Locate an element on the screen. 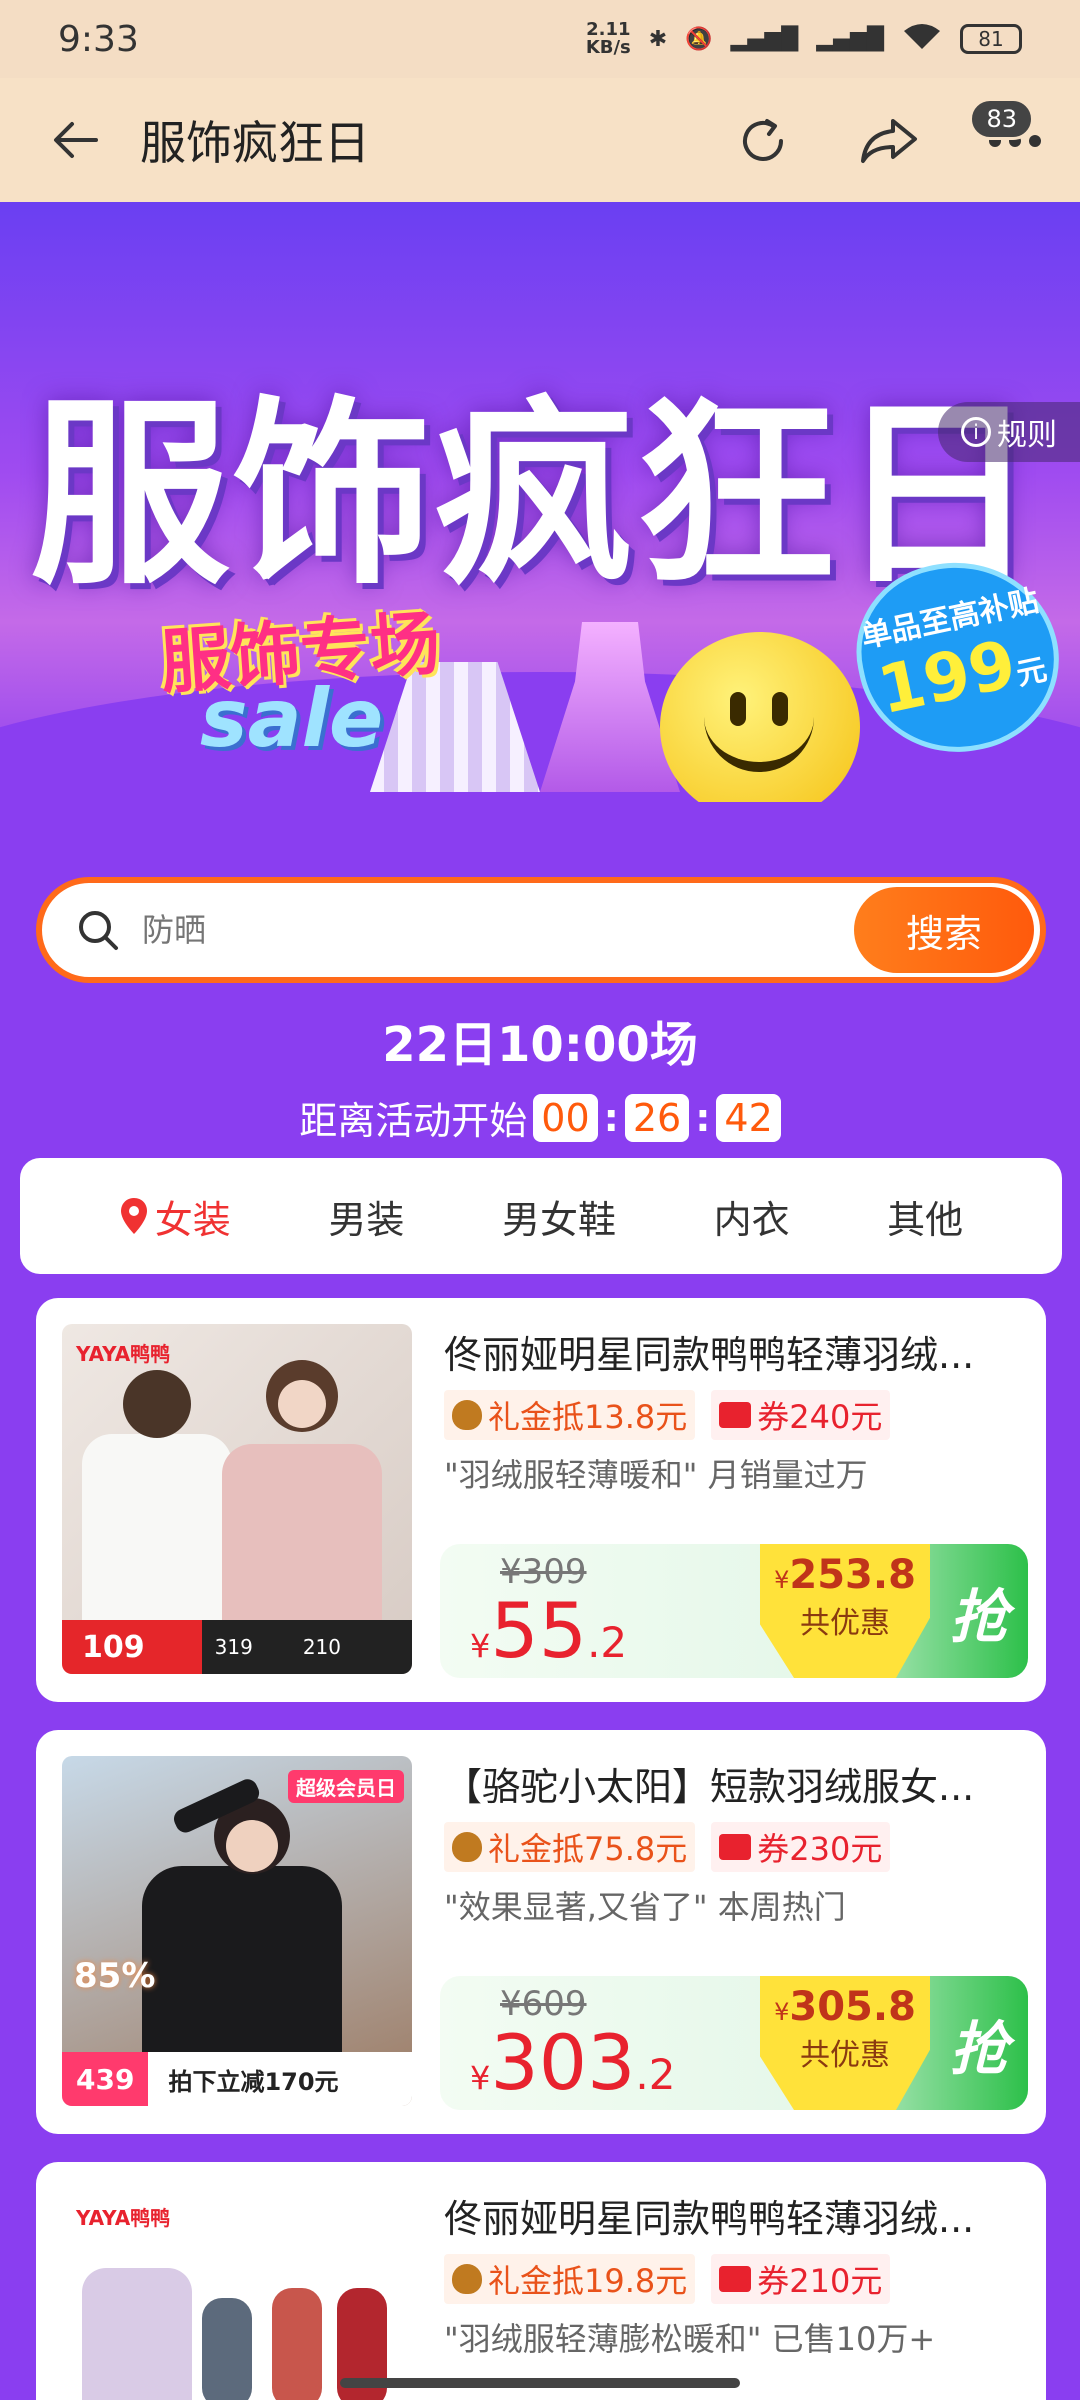 The width and height of the screenshot is (1080, 2400). tab-mens: 男装 is located at coordinates (366, 1216).